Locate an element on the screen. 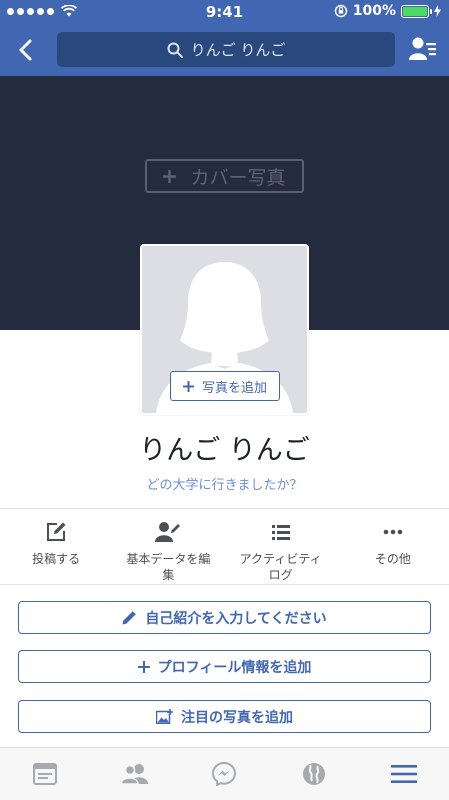  avatar: 写真を追加 is located at coordinates (224, 329).